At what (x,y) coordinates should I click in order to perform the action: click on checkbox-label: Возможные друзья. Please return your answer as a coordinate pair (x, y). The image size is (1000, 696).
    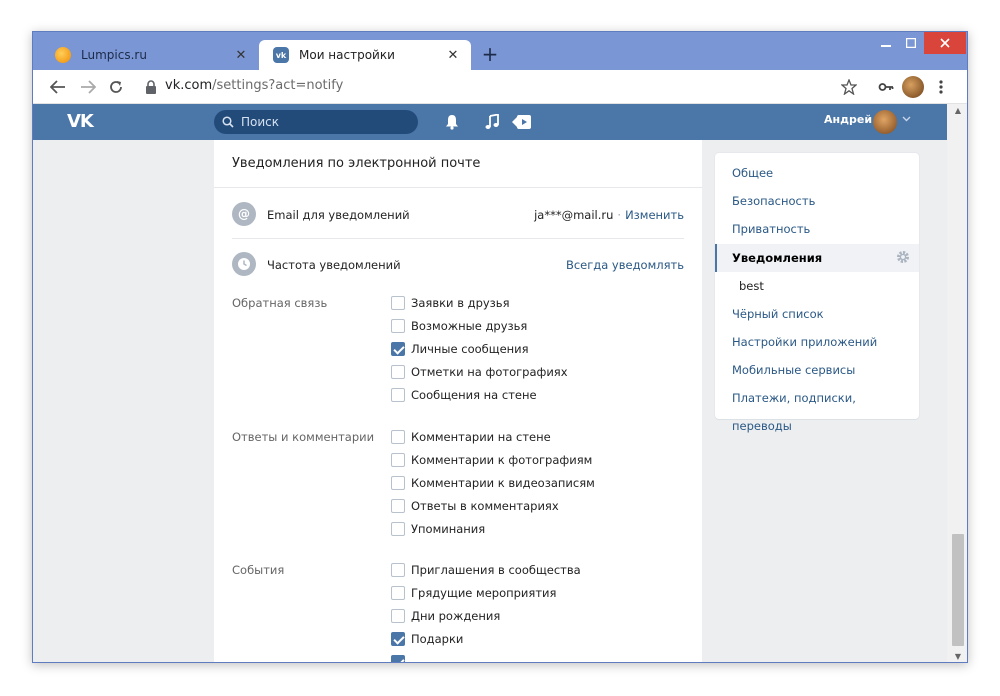
    Looking at the image, I should click on (469, 326).